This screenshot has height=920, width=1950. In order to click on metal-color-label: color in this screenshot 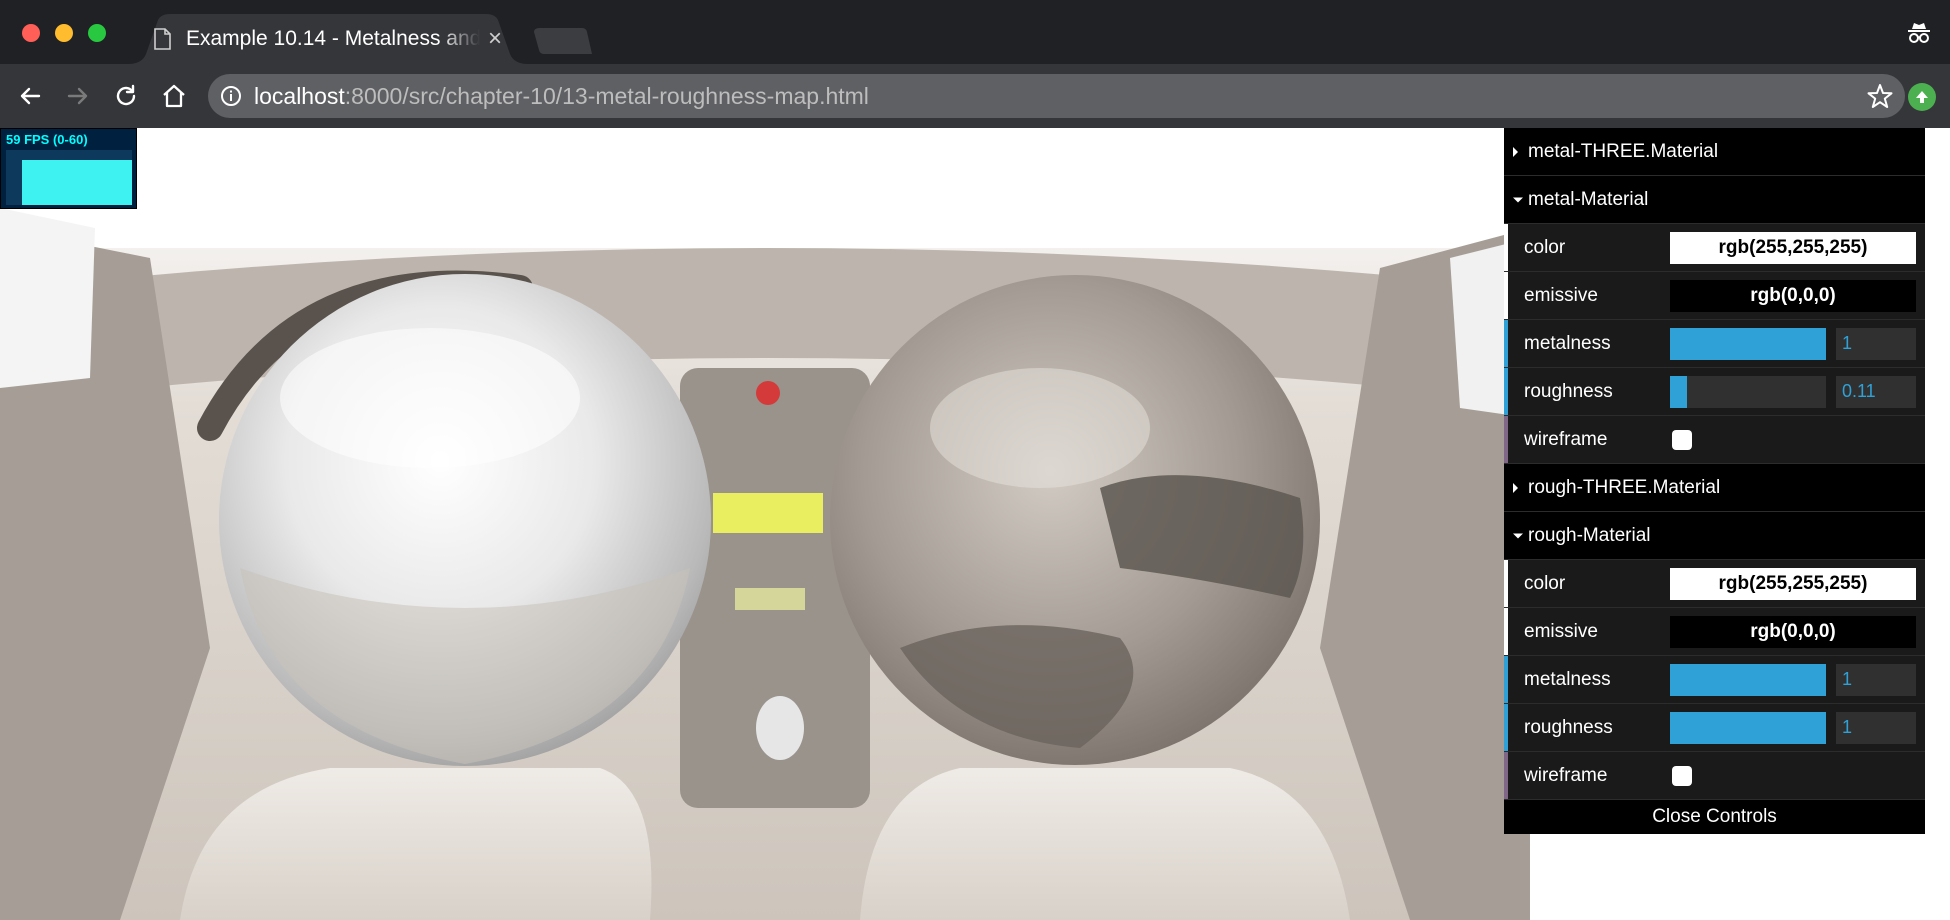, I will do `click(1545, 247)`.